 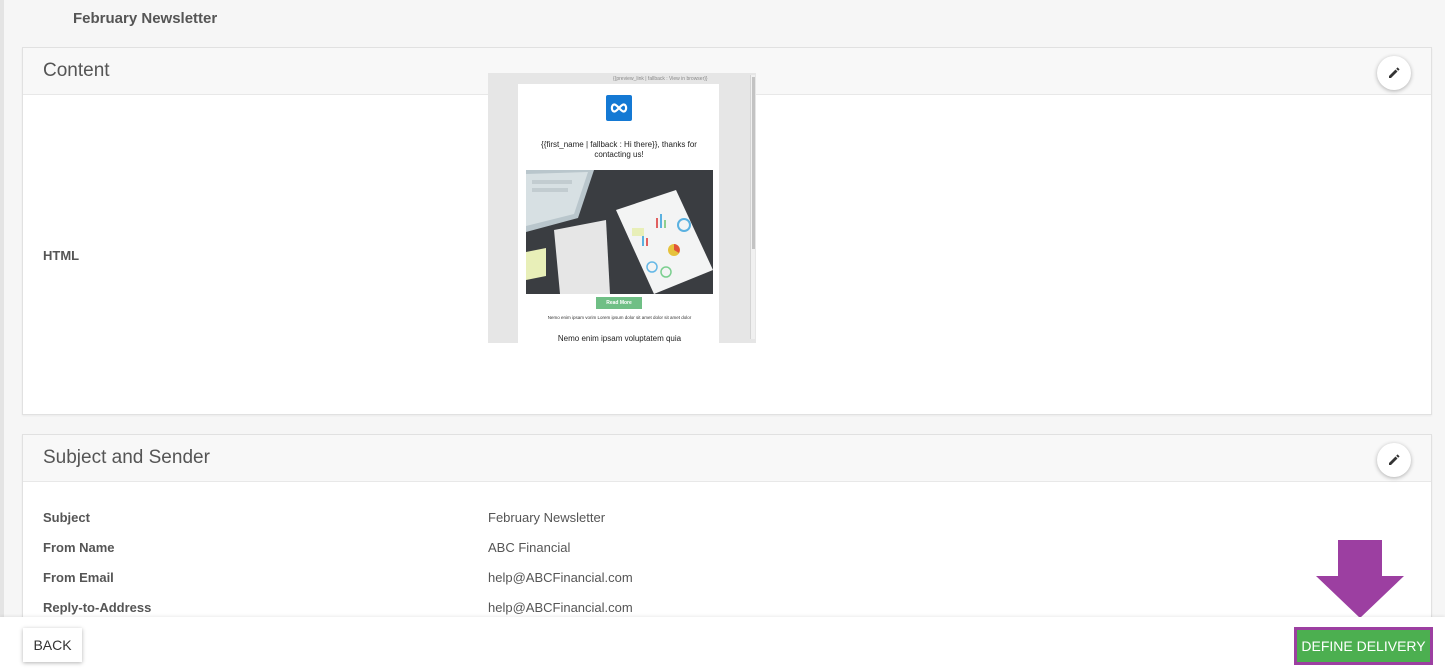 I want to click on preview-scrollbar, so click(x=752, y=207).